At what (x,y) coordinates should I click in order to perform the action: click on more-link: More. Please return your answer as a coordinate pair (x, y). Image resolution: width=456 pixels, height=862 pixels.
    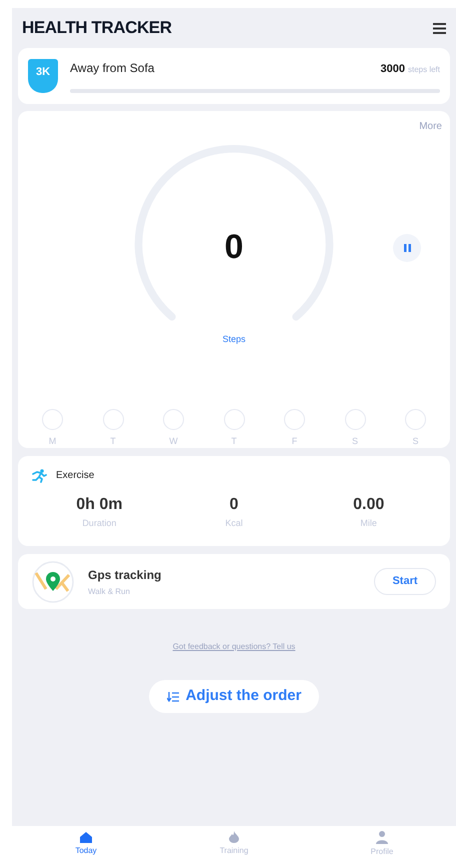
    Looking at the image, I should click on (430, 126).